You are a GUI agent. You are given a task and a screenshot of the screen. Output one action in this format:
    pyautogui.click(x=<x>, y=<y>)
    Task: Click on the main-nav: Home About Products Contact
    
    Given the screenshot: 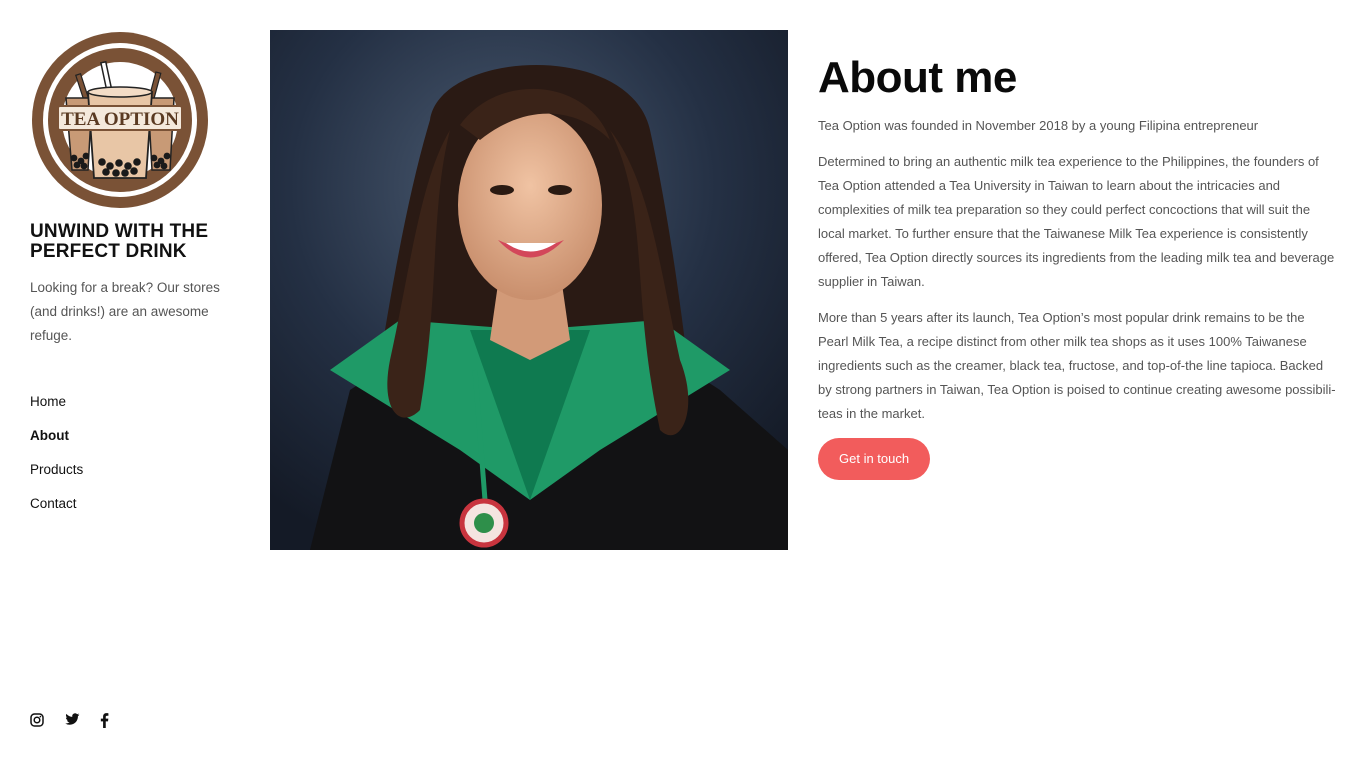 What is the action you would take?
    pyautogui.click(x=56, y=461)
    